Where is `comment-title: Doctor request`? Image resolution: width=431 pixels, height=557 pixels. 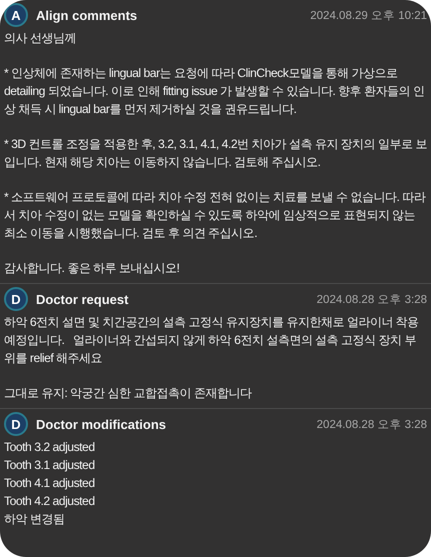 comment-title: Doctor request is located at coordinates (83, 299).